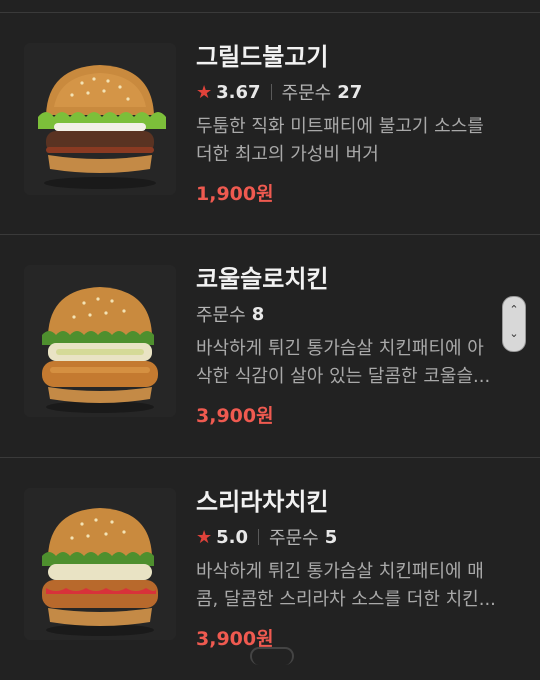 The width and height of the screenshot is (540, 680). Describe the element at coordinates (272, 656) in the screenshot. I see `bottom-sheet-handle` at that location.